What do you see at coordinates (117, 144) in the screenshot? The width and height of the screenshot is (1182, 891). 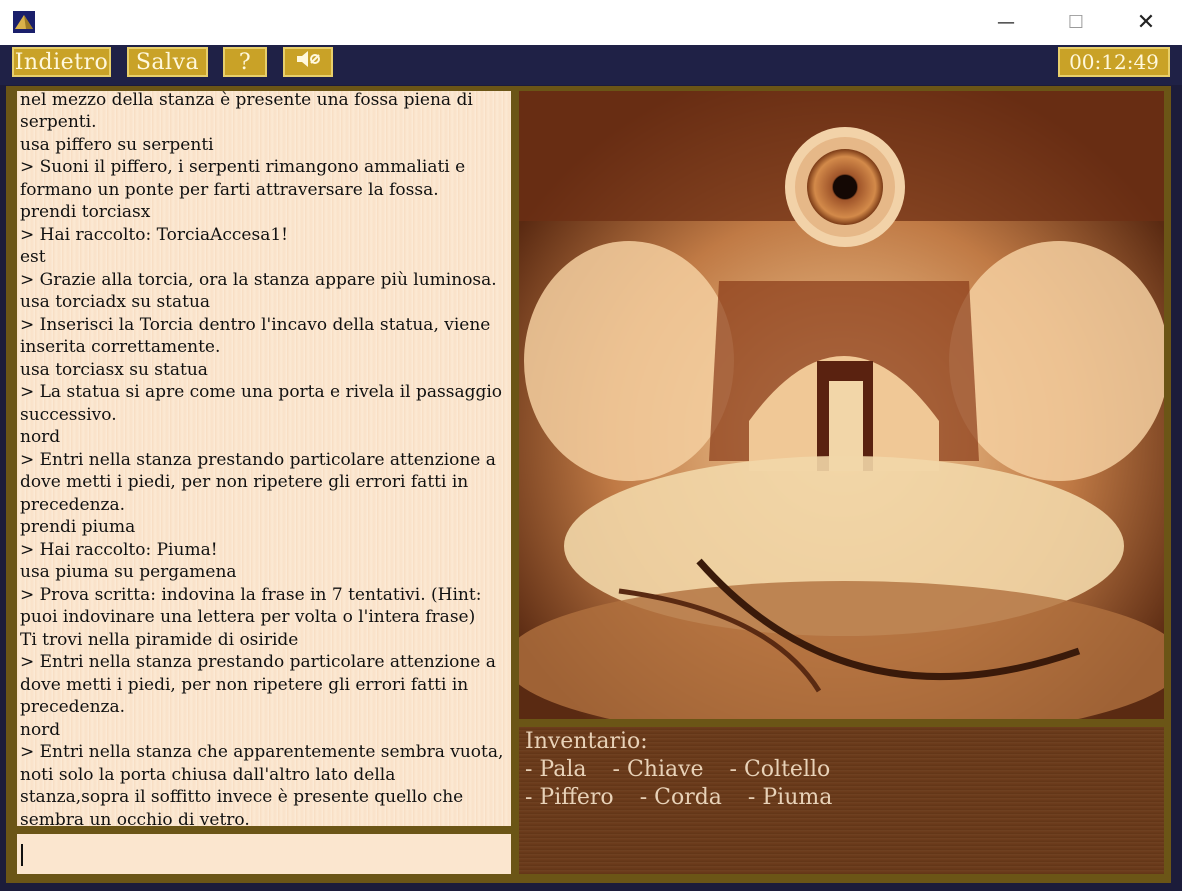 I see `log-line: usa piffero su serpenti` at bounding box center [117, 144].